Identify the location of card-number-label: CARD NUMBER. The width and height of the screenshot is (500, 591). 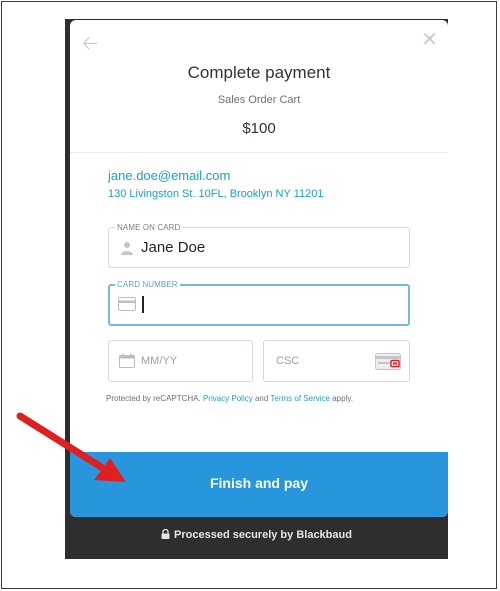
(147, 284).